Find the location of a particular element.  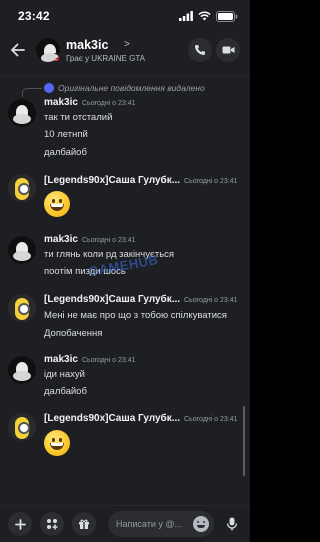

microphone-icon is located at coordinates (232, 524).